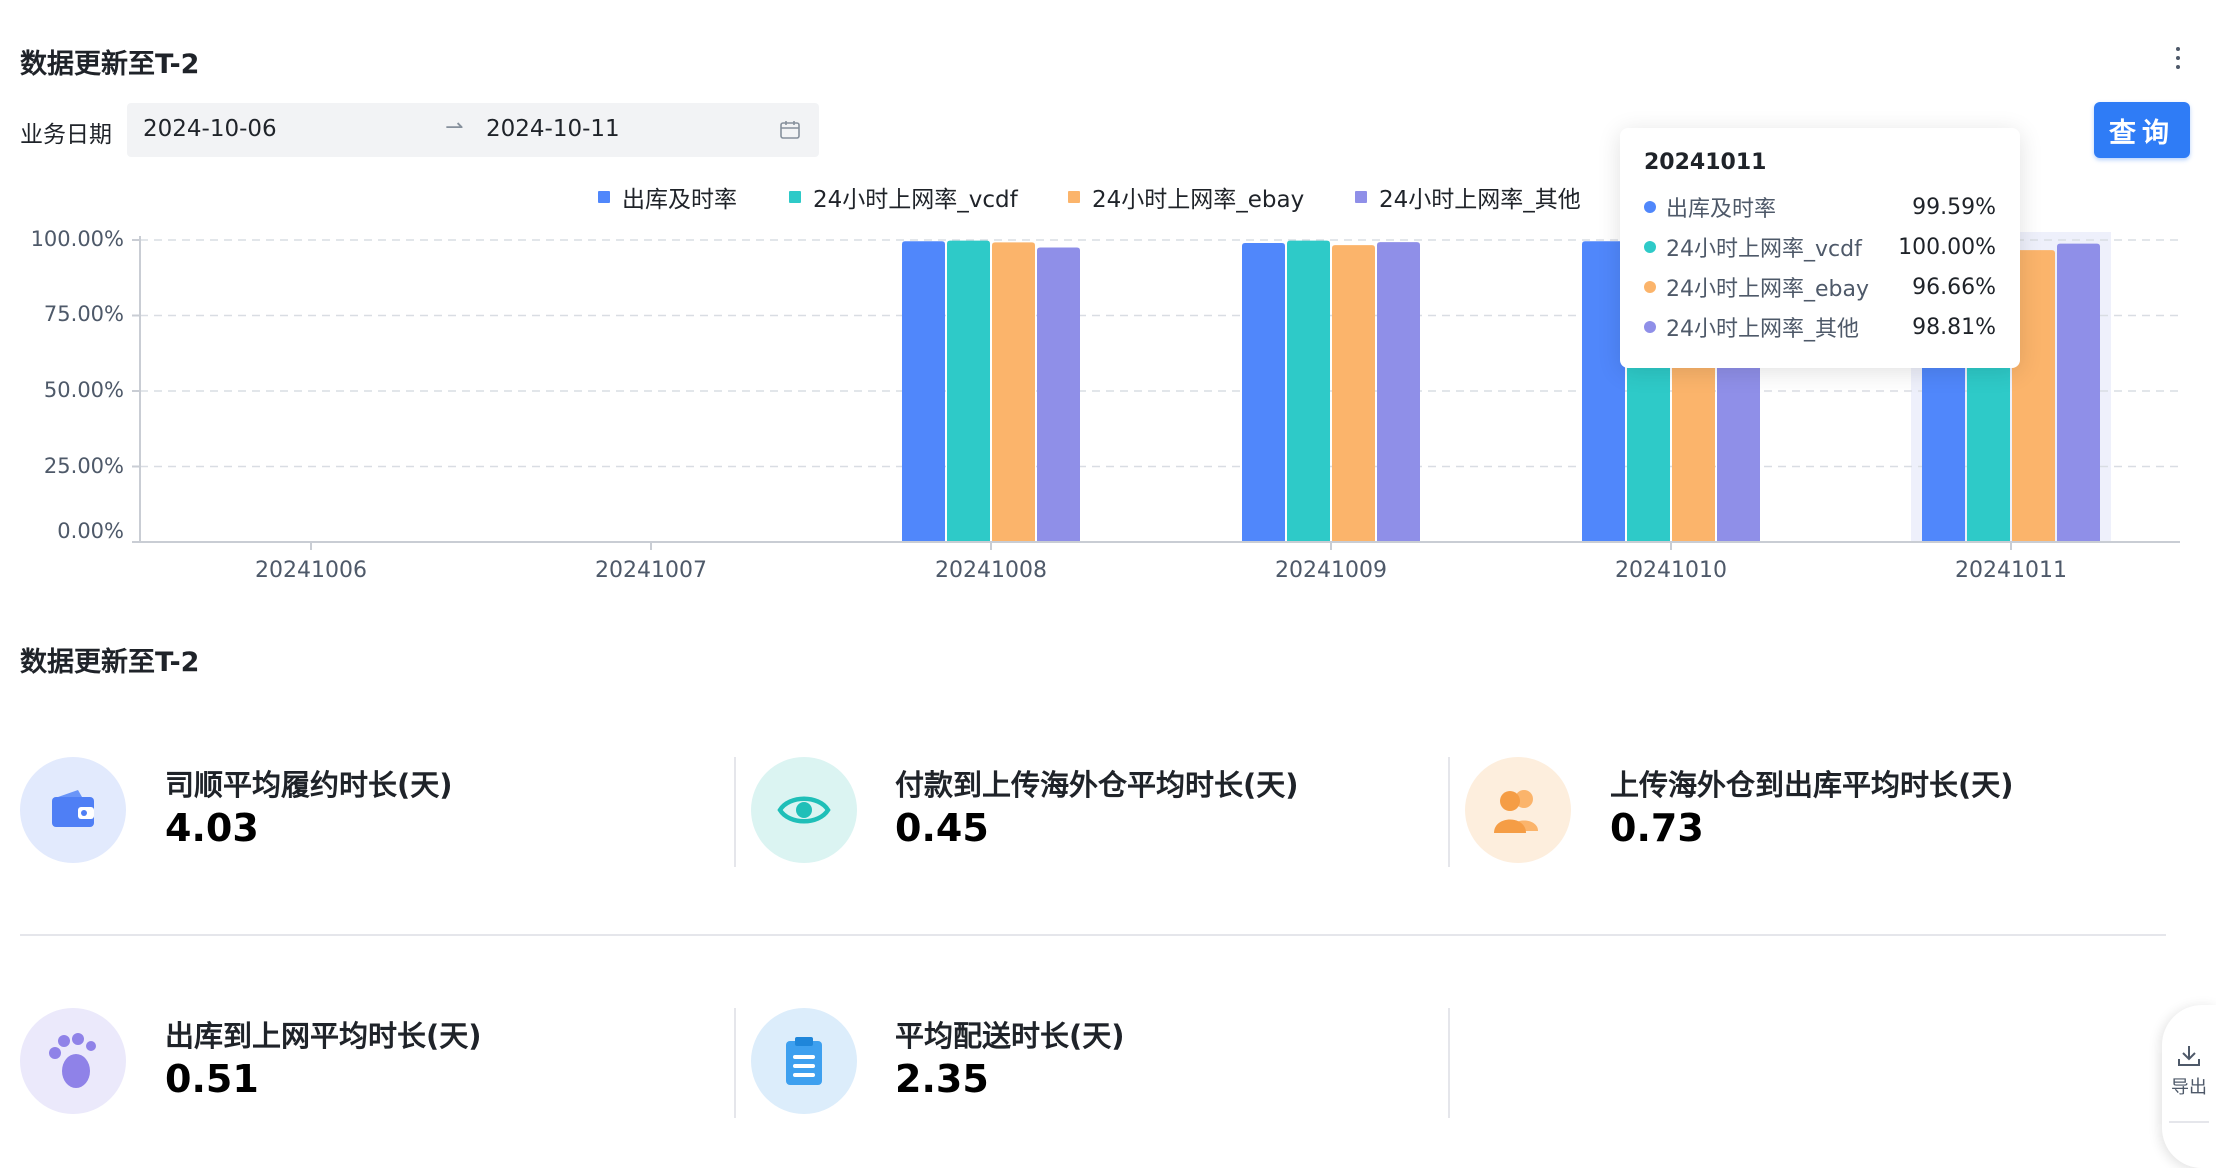  I want to click on tooltip-row: 24小时上网率_vcdf 100.00%, so click(1820, 247).